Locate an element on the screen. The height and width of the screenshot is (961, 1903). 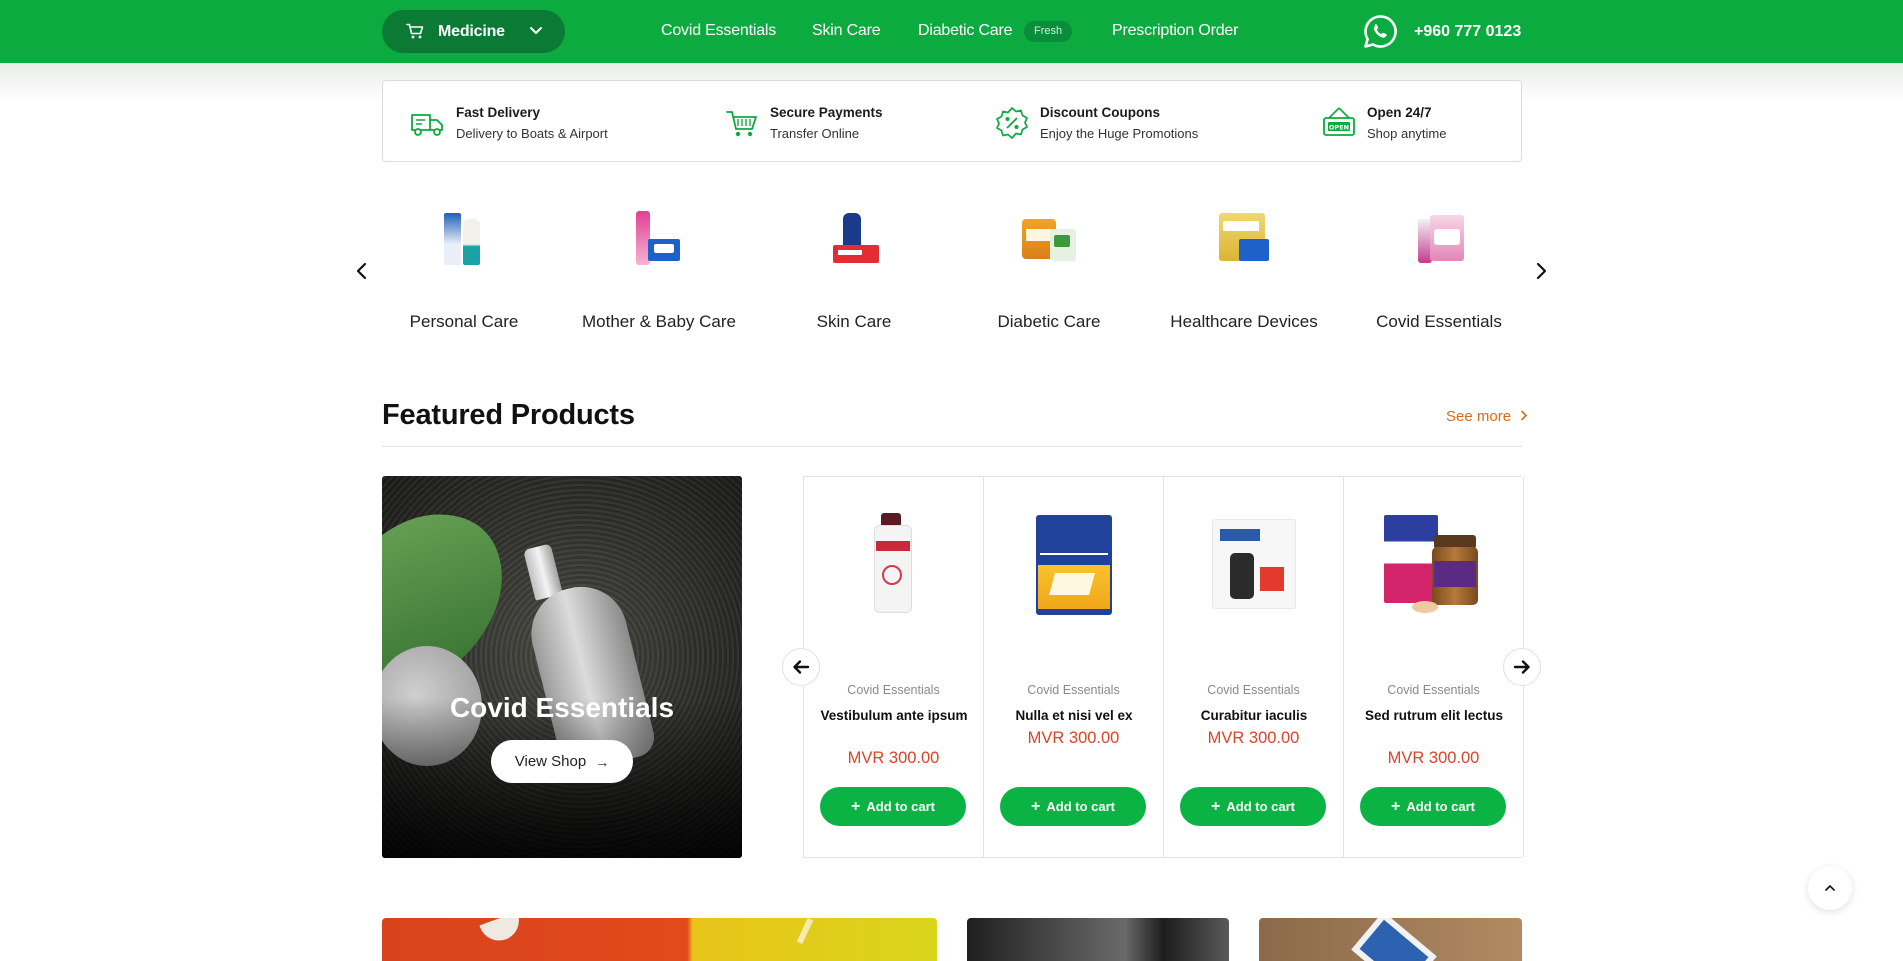
feature-secure-payments: Secure Payments Transfer Online is located at coordinates (803, 123).